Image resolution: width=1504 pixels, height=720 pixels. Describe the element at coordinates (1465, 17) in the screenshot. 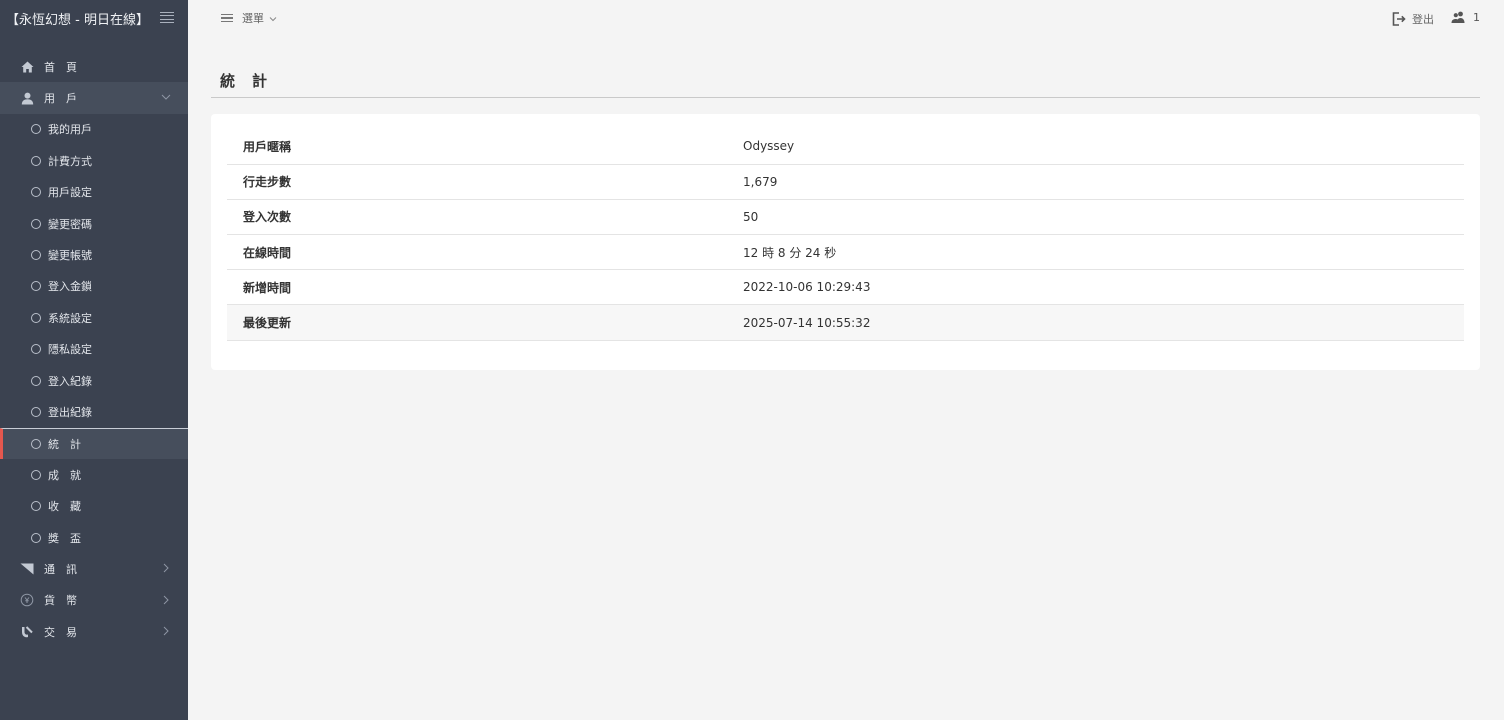

I see `online-users-button: 1` at that location.